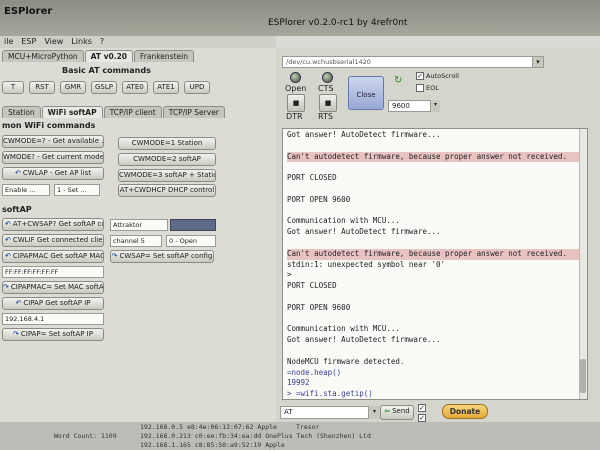 This screenshot has width=600, height=450. What do you see at coordinates (18, 173) in the screenshot?
I see `wifi-arrow-icon: ↶` at bounding box center [18, 173].